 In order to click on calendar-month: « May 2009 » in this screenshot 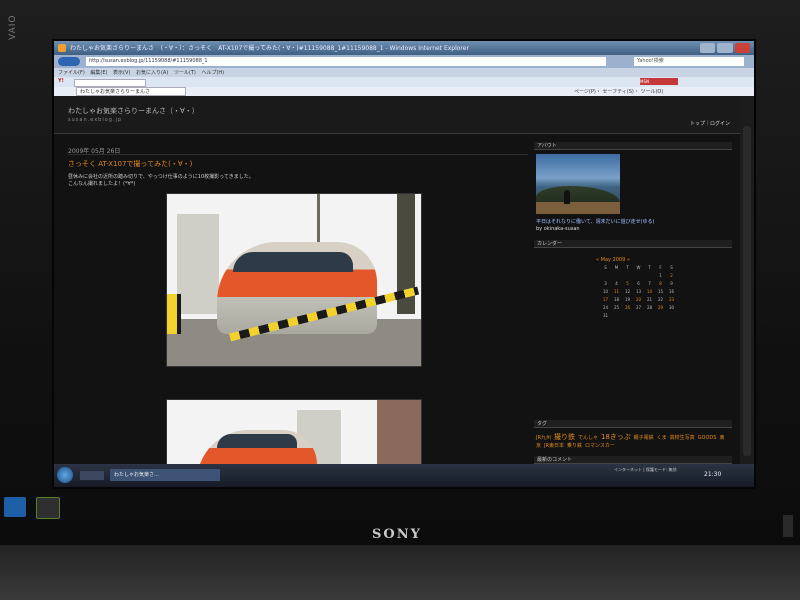, I will do `click(613, 260)`.